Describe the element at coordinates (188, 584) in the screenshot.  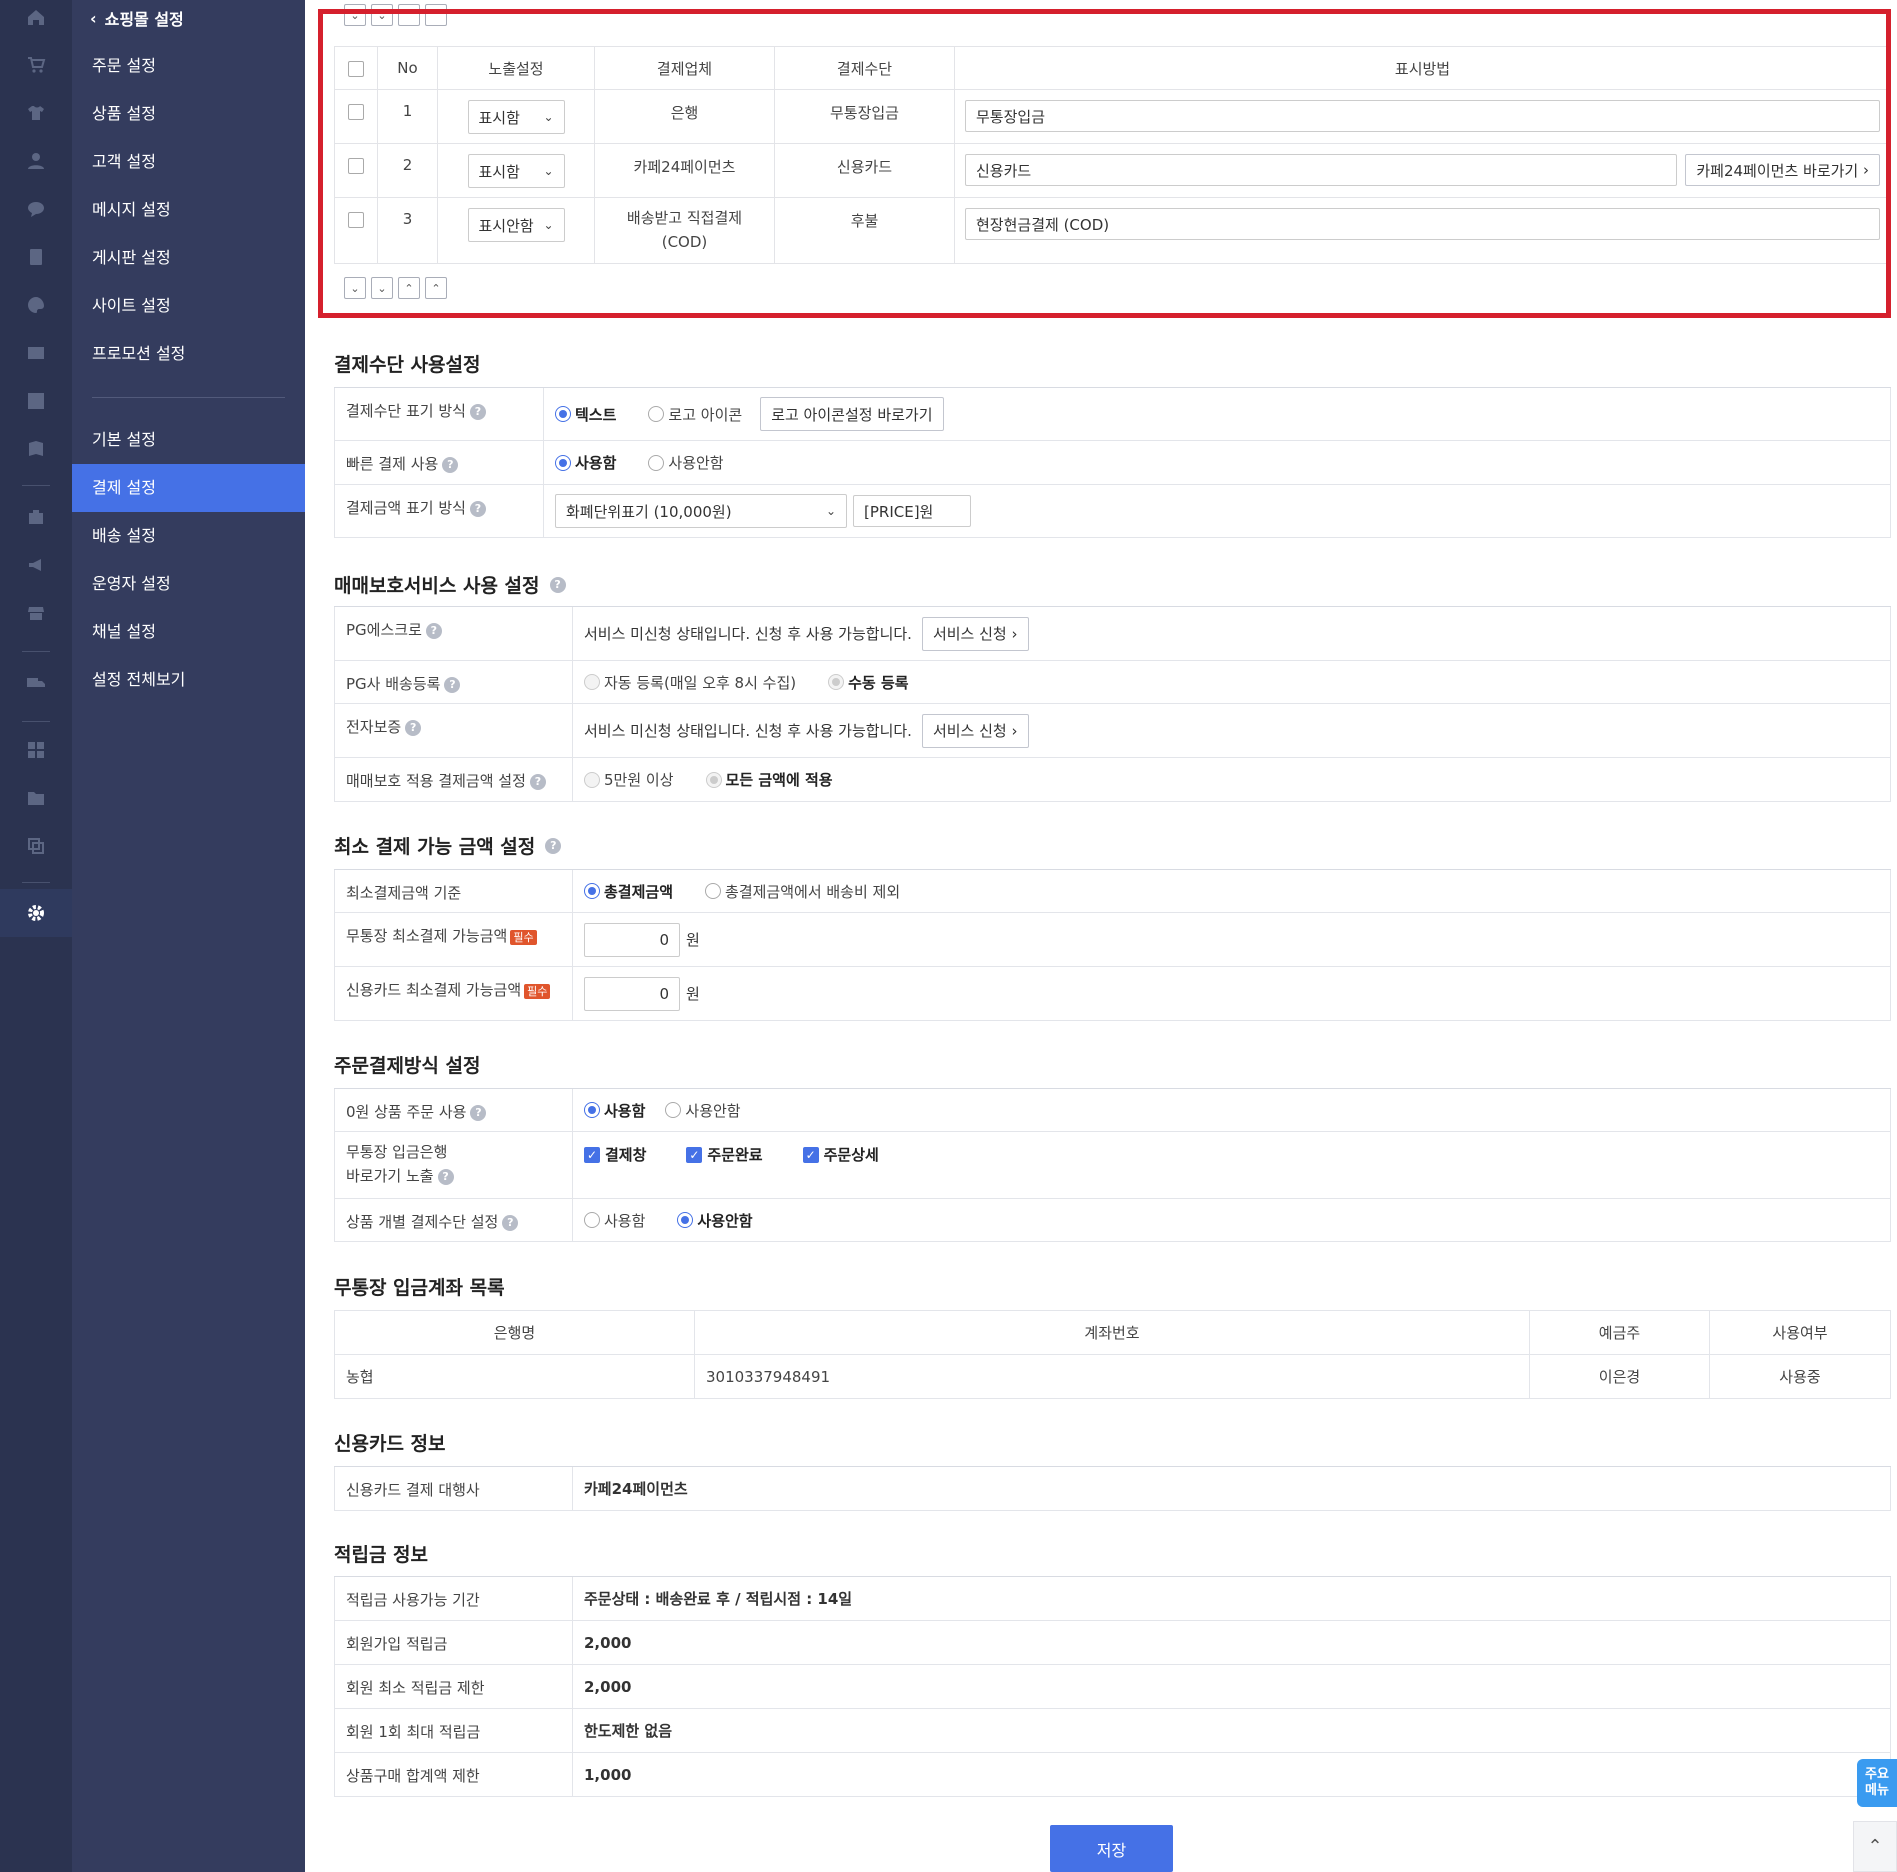
I see `menu-item-operator: 운영자 설정` at that location.